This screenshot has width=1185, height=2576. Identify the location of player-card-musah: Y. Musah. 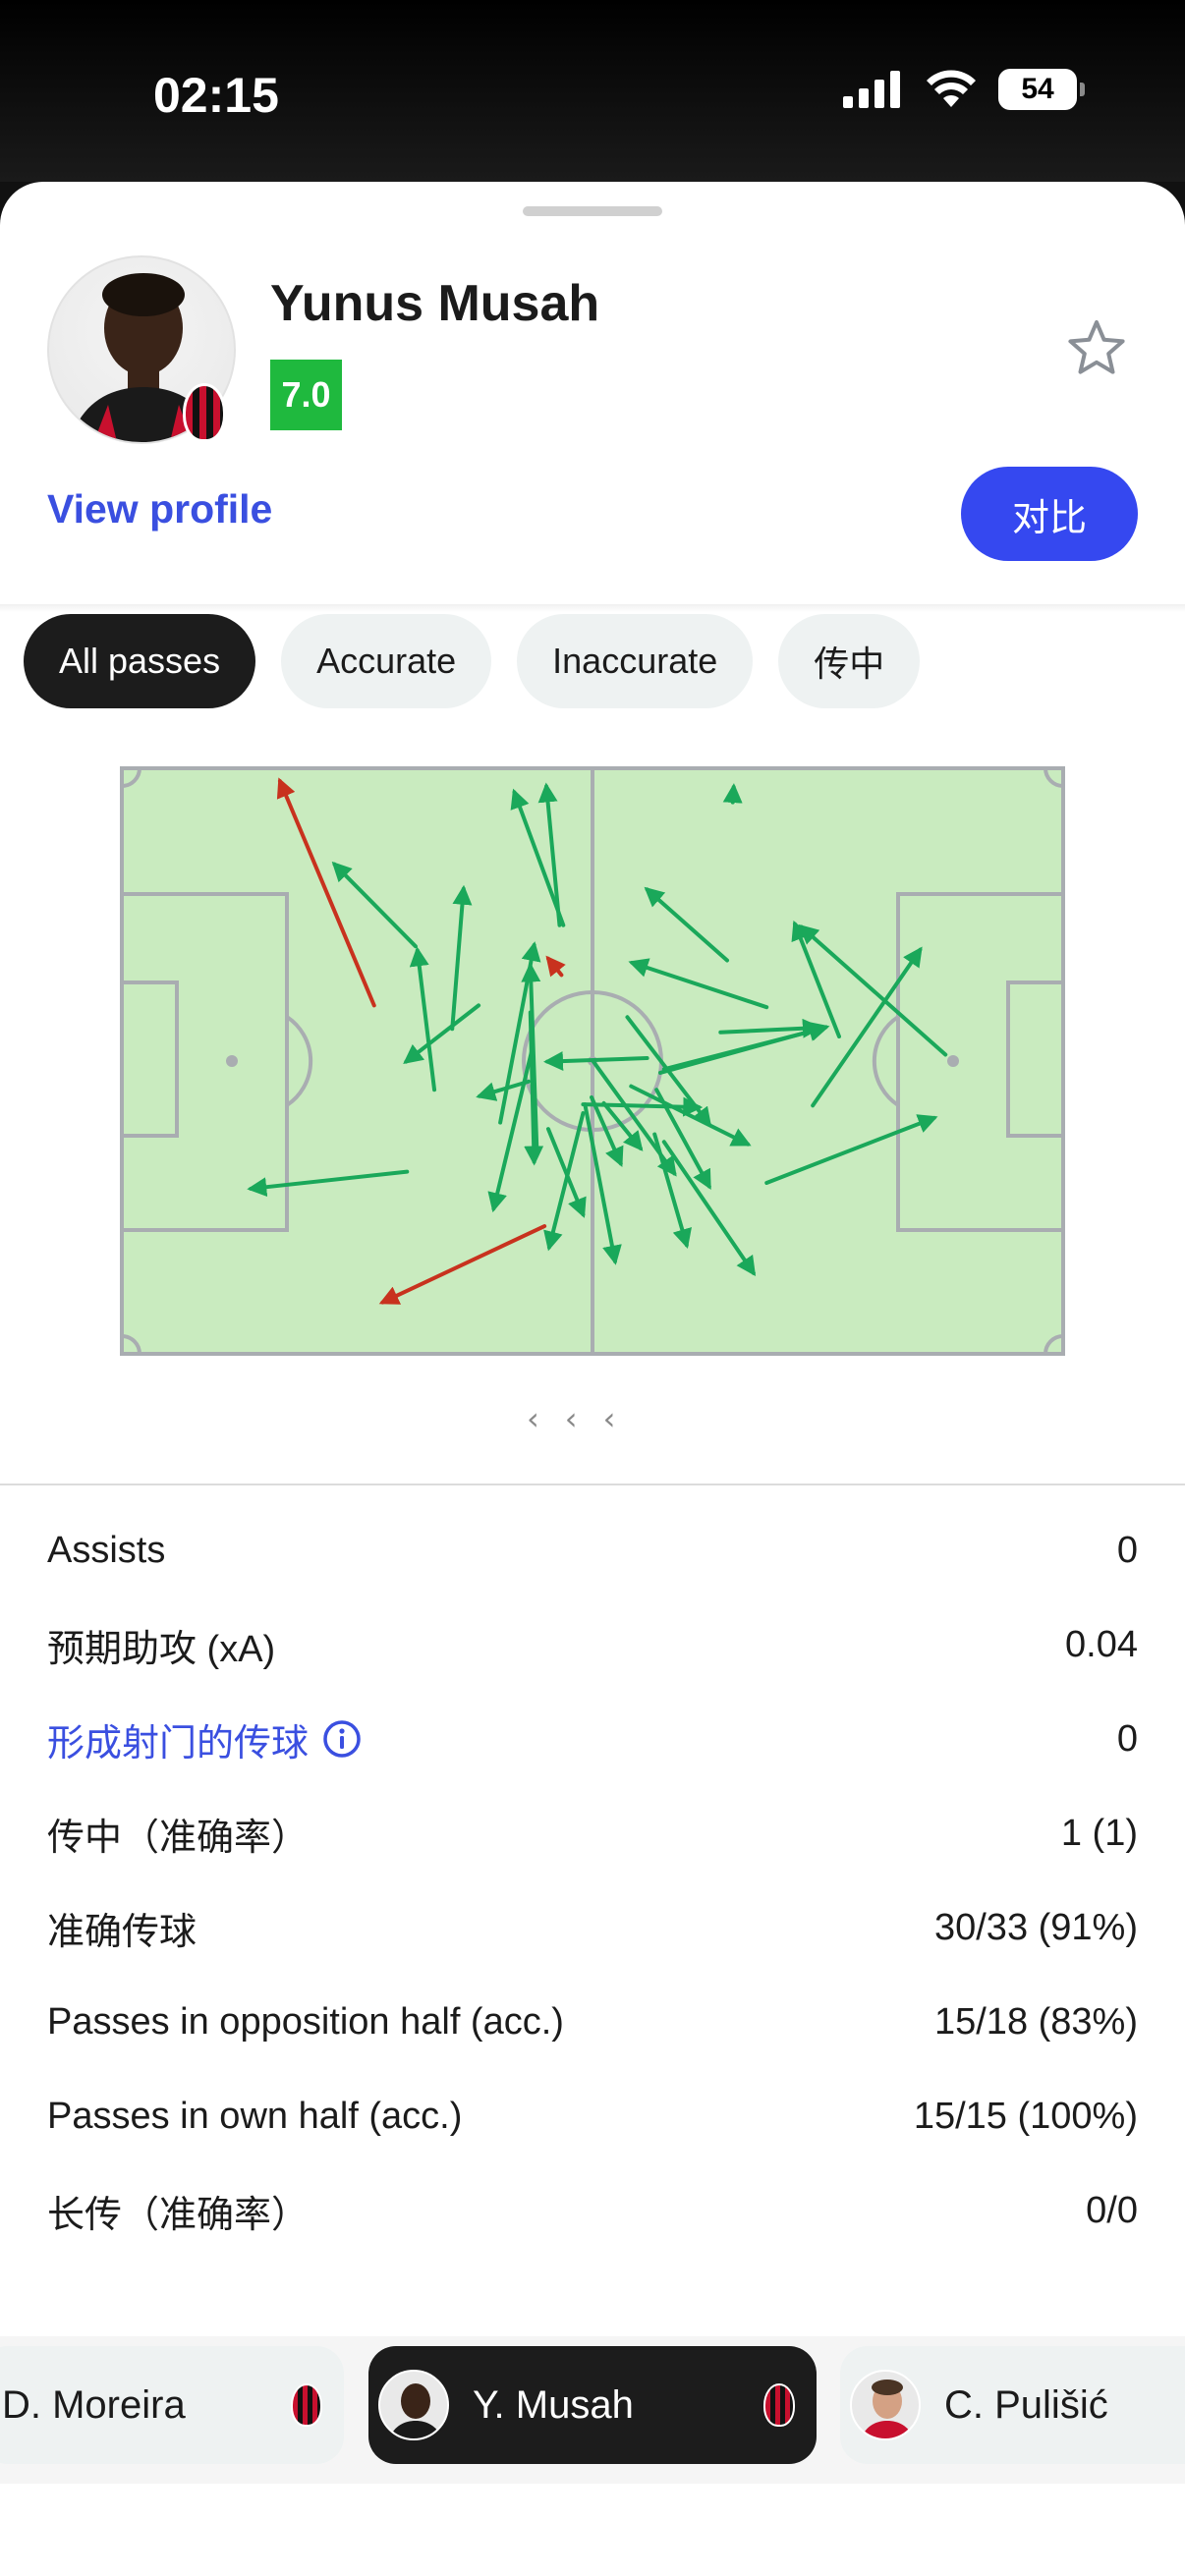
(592, 2405).